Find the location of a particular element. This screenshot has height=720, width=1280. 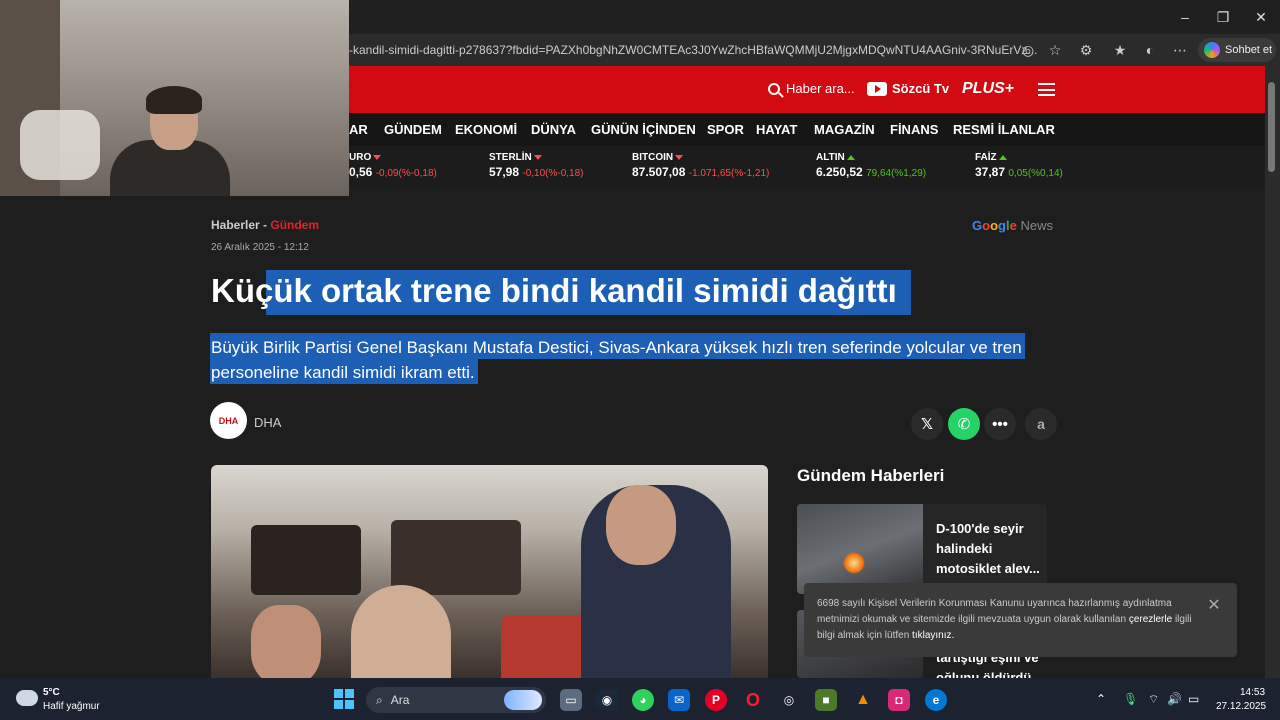

x-share-icon: 𝕏 is located at coordinates (927, 424).